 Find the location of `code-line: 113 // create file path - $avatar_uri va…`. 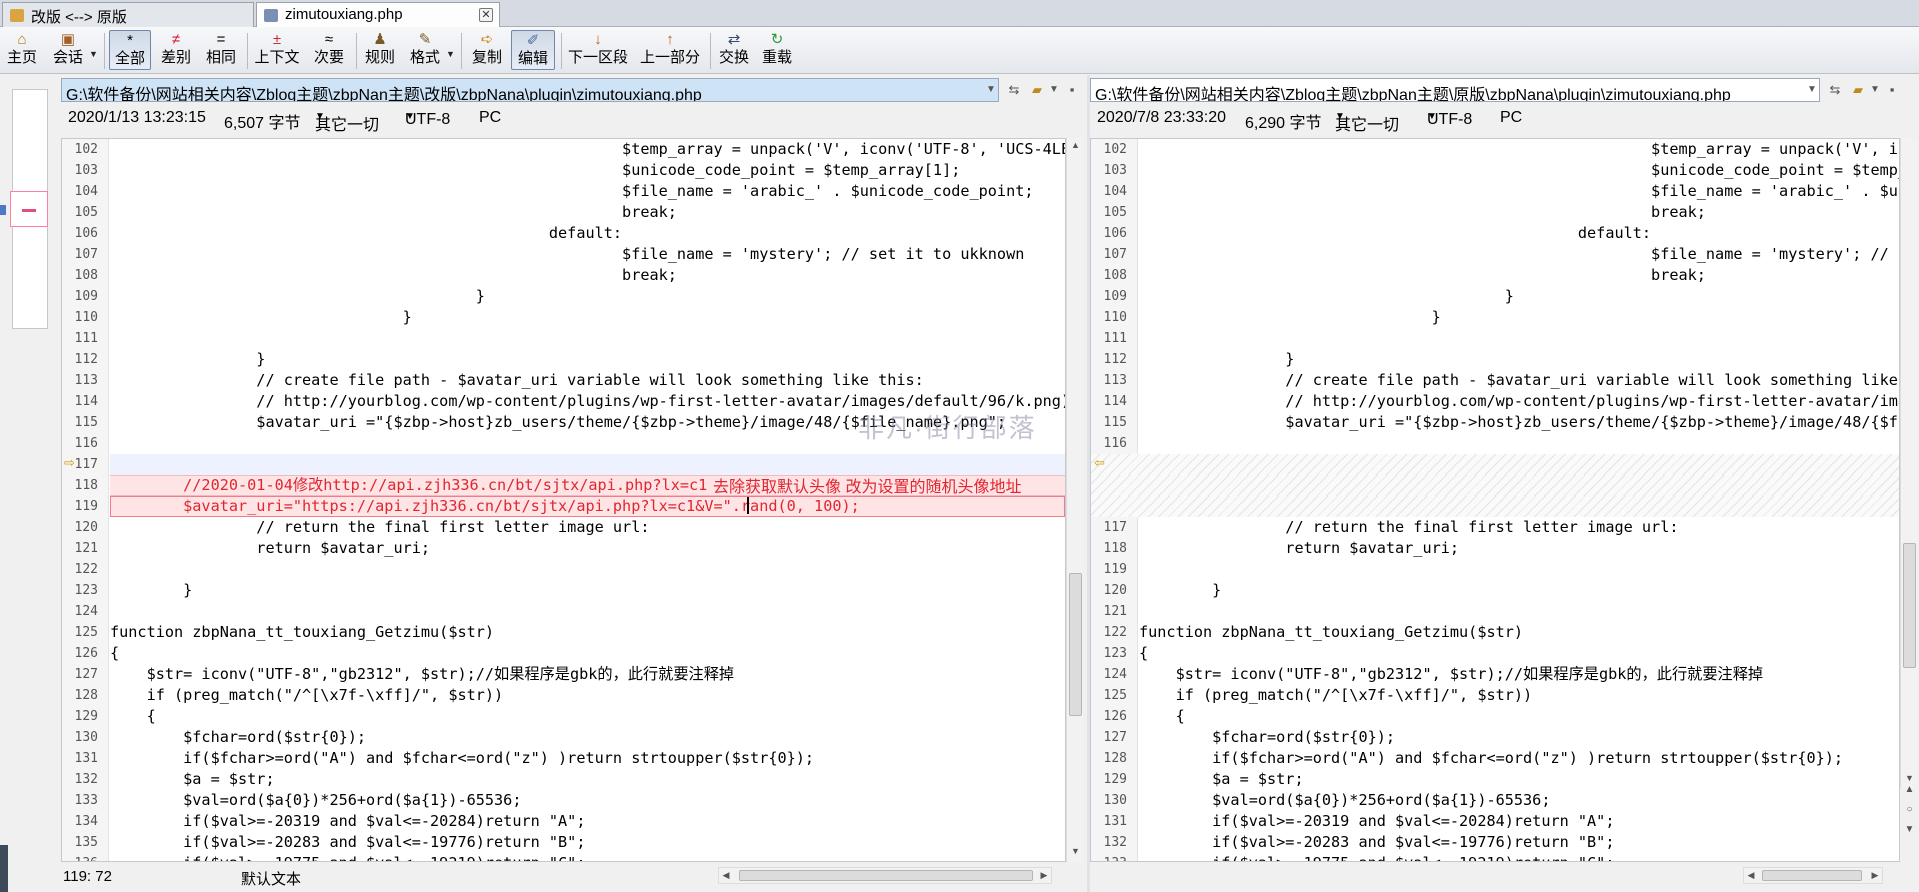

code-line: 113 // create file path - $avatar_uri va… is located at coordinates (563, 380).